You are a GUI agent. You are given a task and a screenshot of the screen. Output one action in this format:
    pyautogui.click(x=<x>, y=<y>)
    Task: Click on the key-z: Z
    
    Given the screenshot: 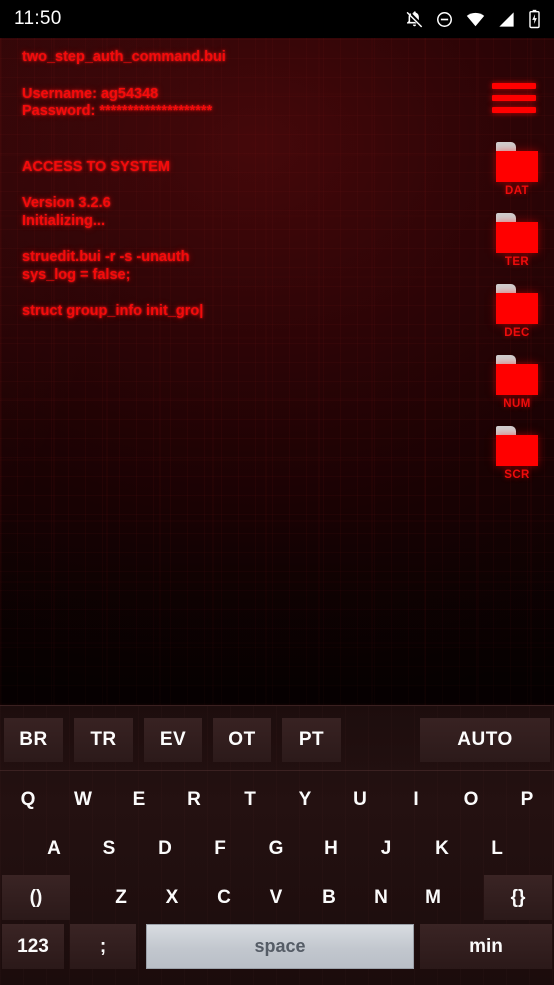 What is the action you would take?
    pyautogui.click(x=121, y=897)
    